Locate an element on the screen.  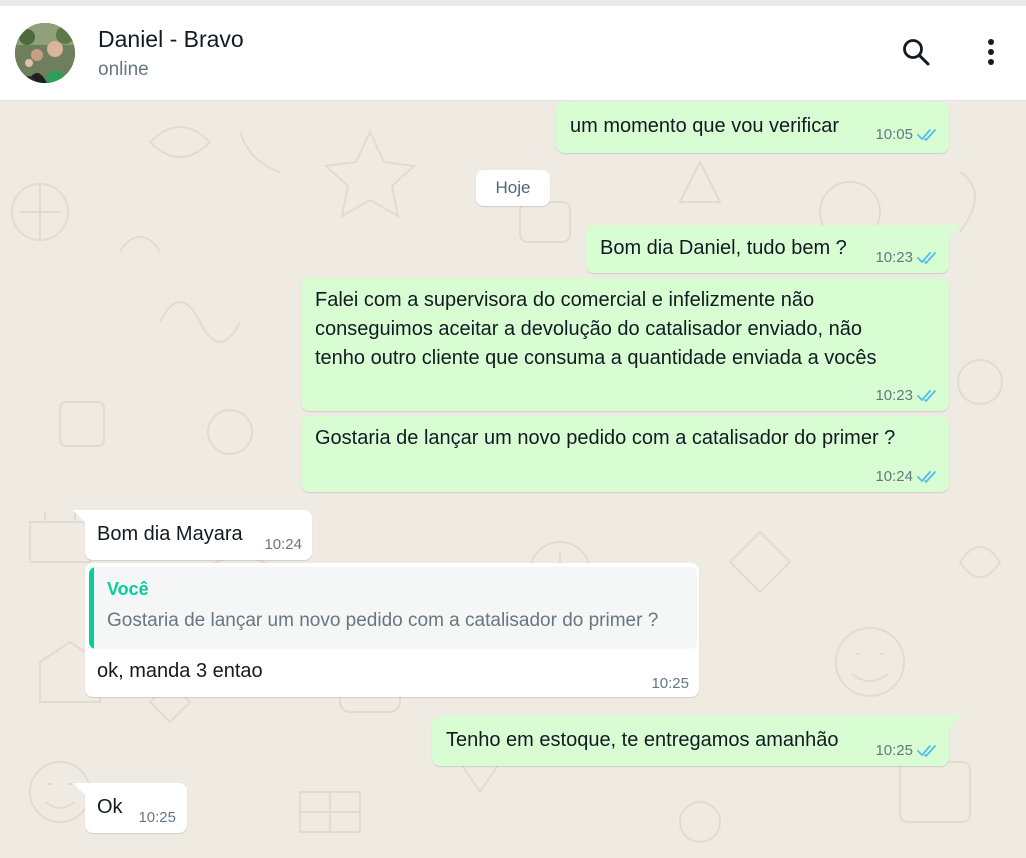
message-text: um momento que vou verificar is located at coordinates (705, 126).